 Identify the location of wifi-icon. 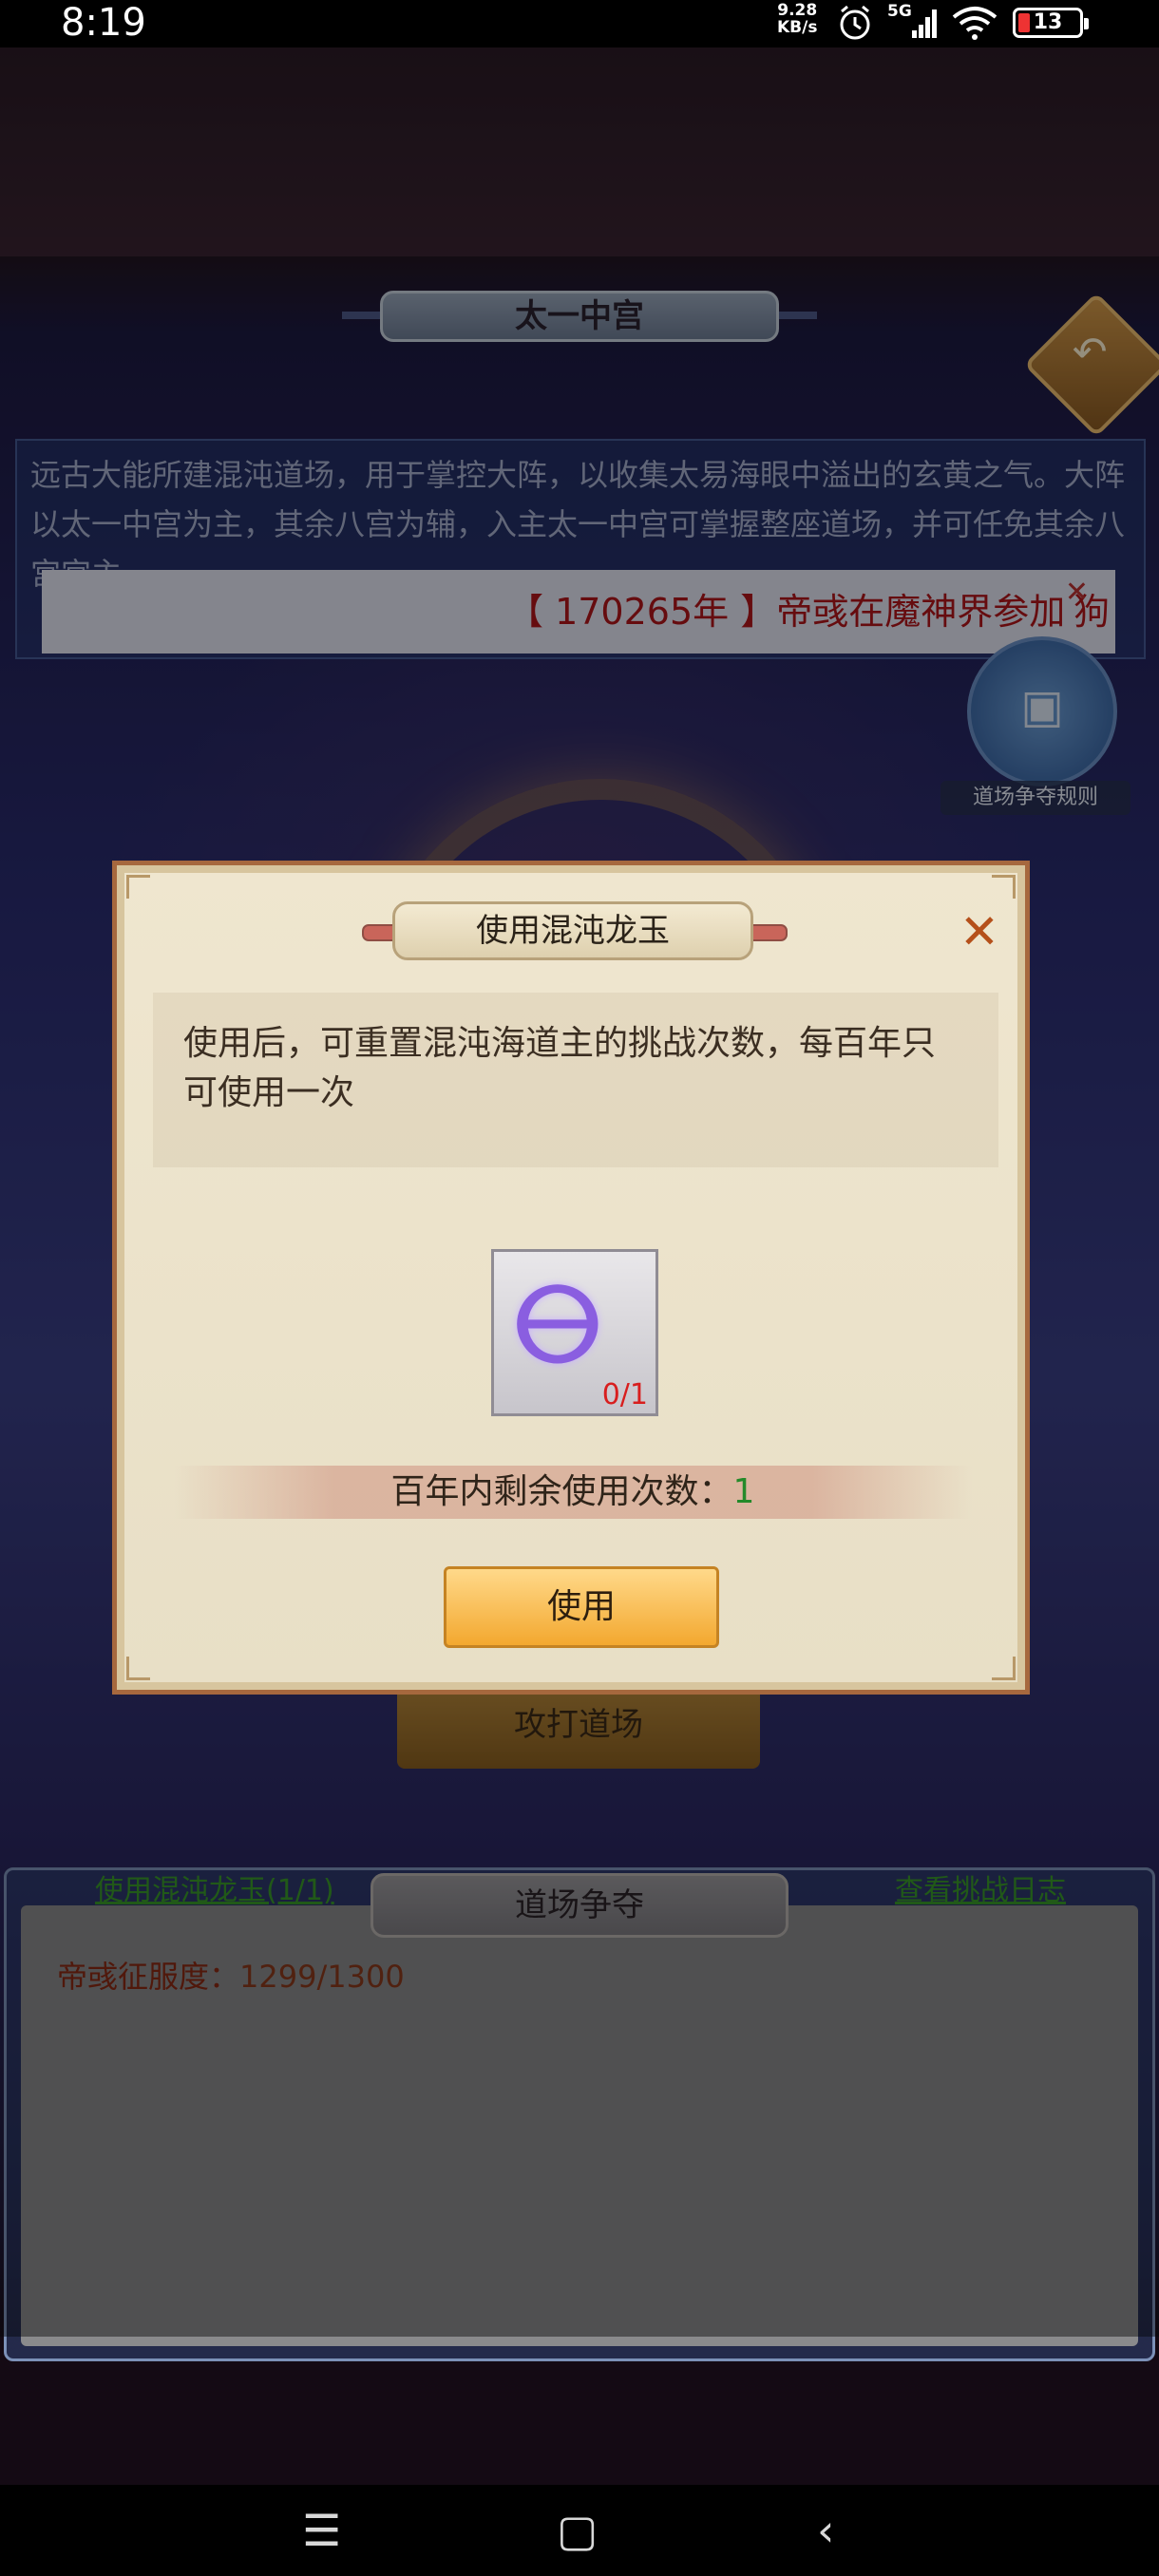
(975, 23).